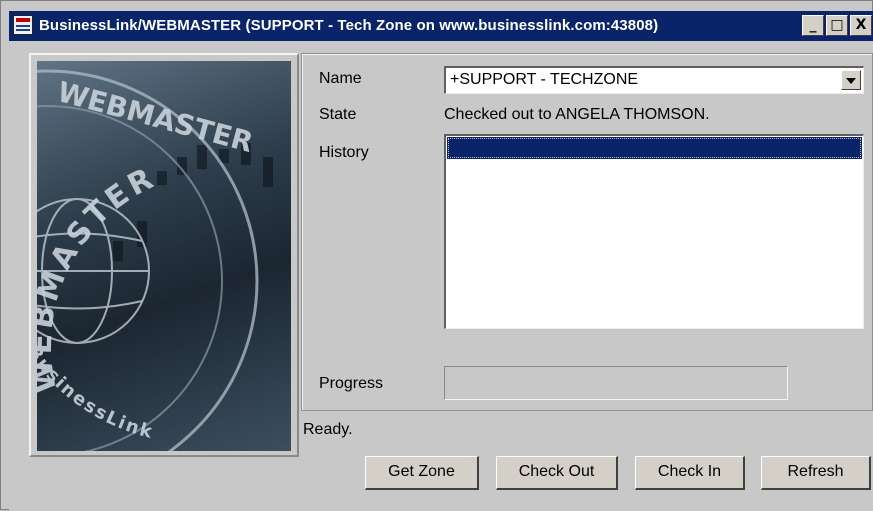 The width and height of the screenshot is (873, 511). What do you see at coordinates (340, 78) in the screenshot?
I see `name-label: Name` at bounding box center [340, 78].